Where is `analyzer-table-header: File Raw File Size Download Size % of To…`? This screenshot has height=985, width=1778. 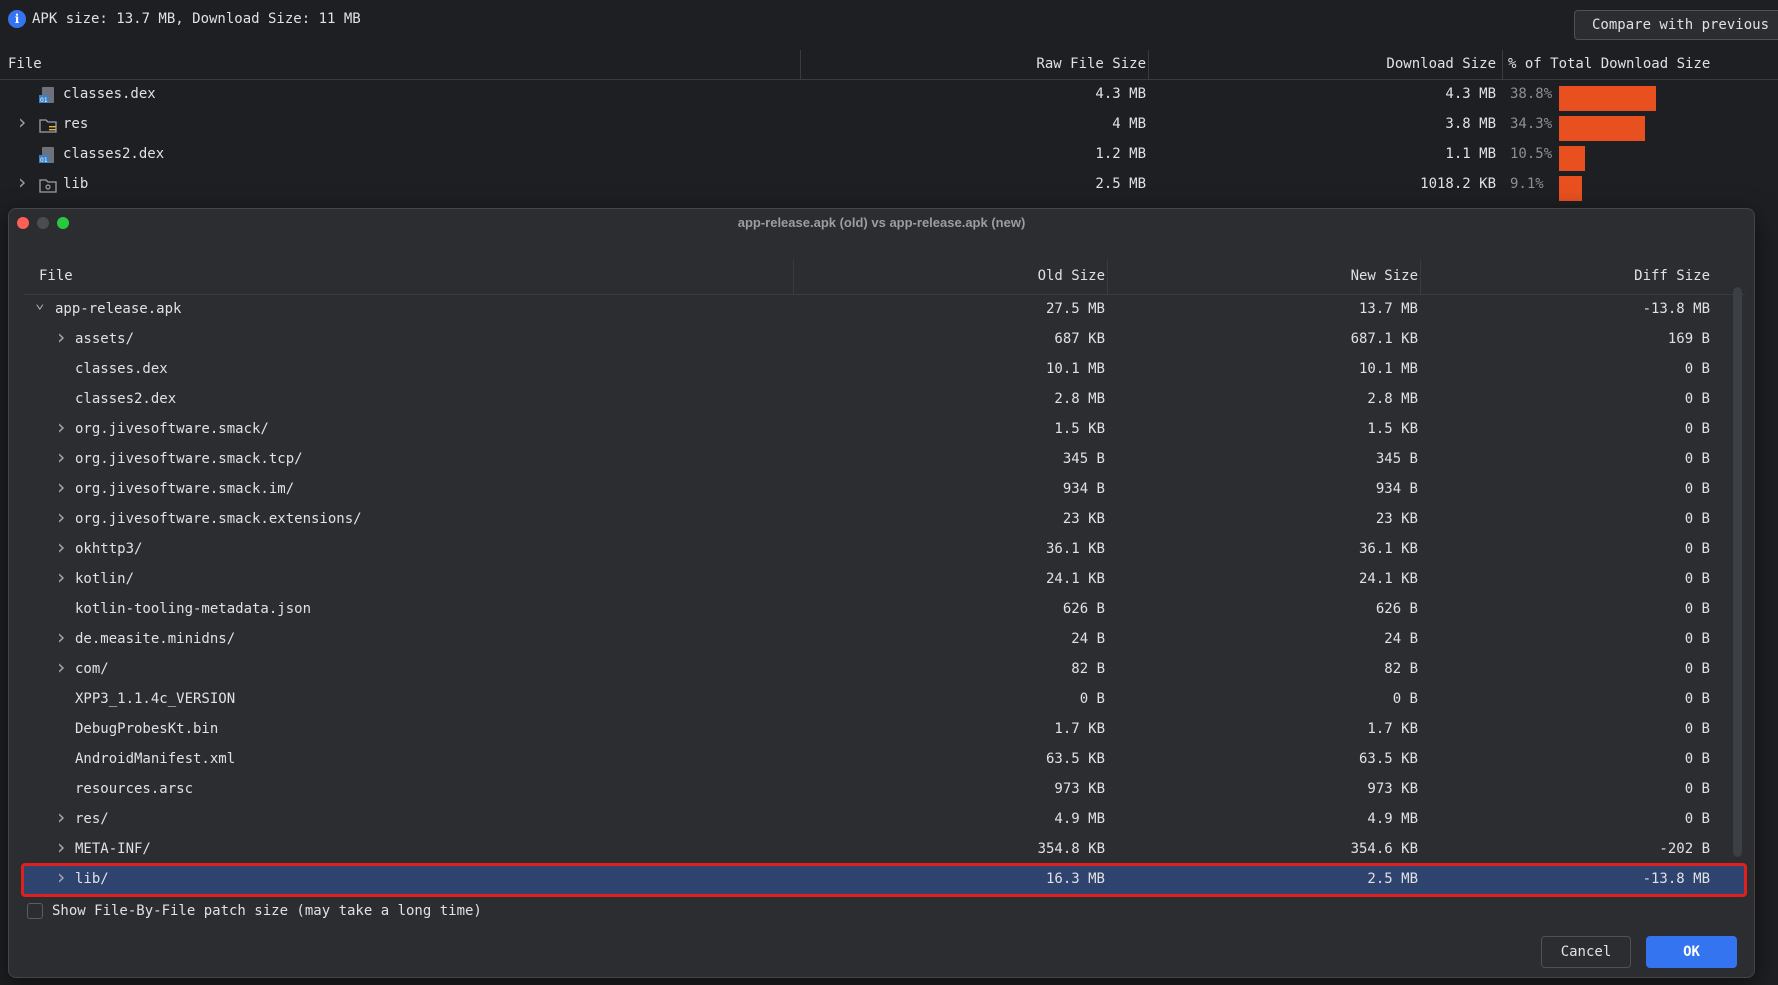
analyzer-table-header: File Raw File Size Download Size % of To… is located at coordinates (889, 65).